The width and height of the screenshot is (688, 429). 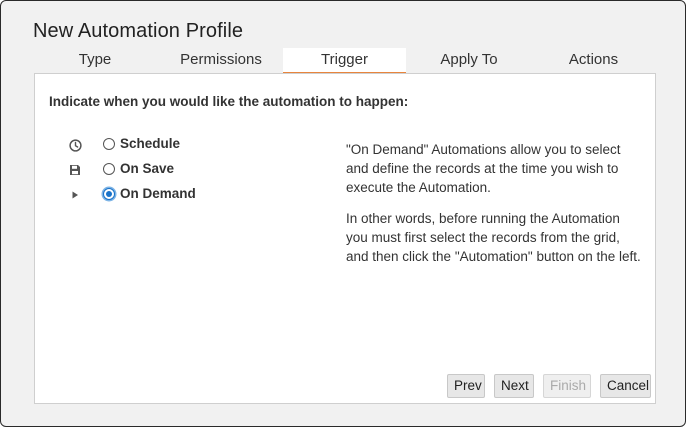 I want to click on on-save-label: On Save, so click(x=147, y=168).